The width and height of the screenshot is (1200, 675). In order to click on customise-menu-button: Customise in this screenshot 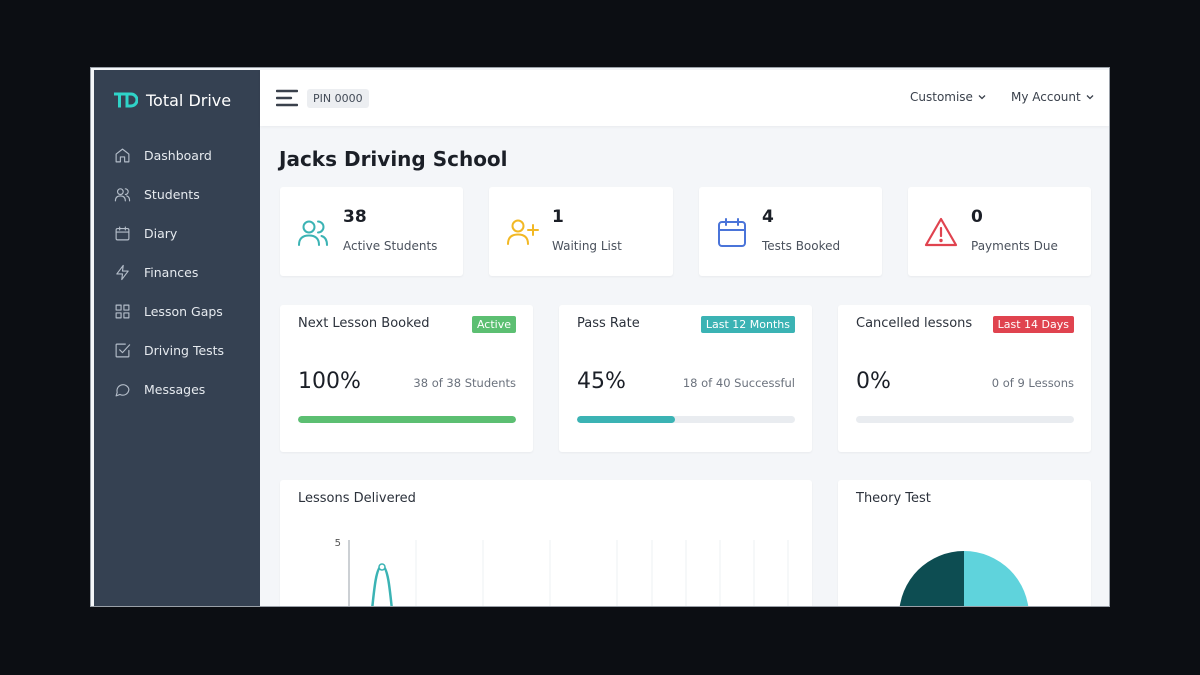, I will do `click(948, 97)`.